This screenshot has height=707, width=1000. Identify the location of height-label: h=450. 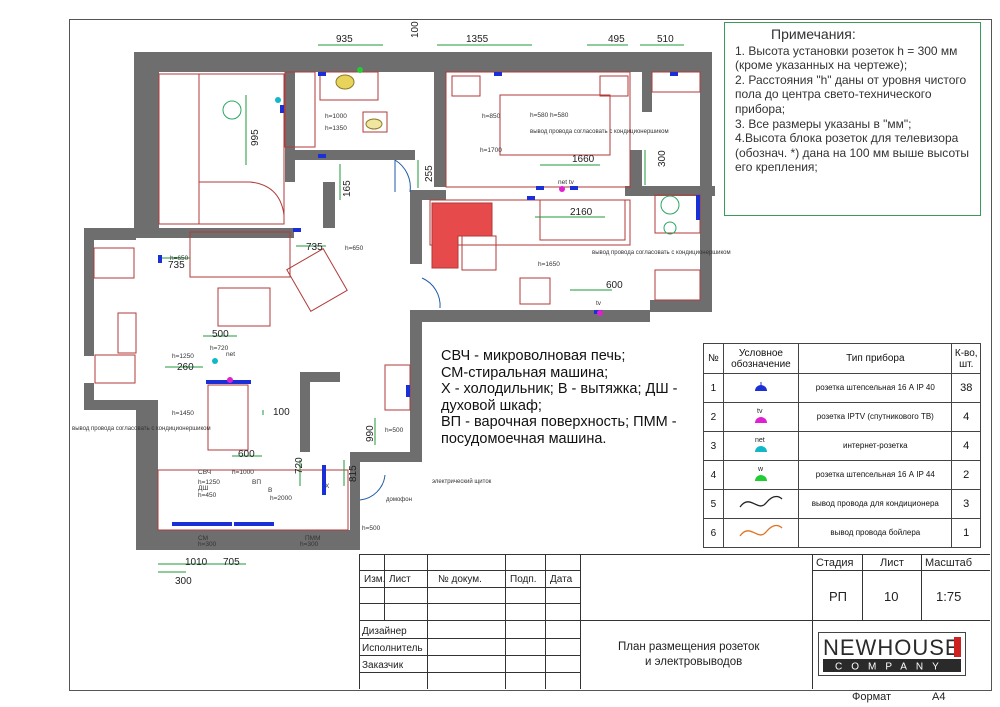
(207, 495).